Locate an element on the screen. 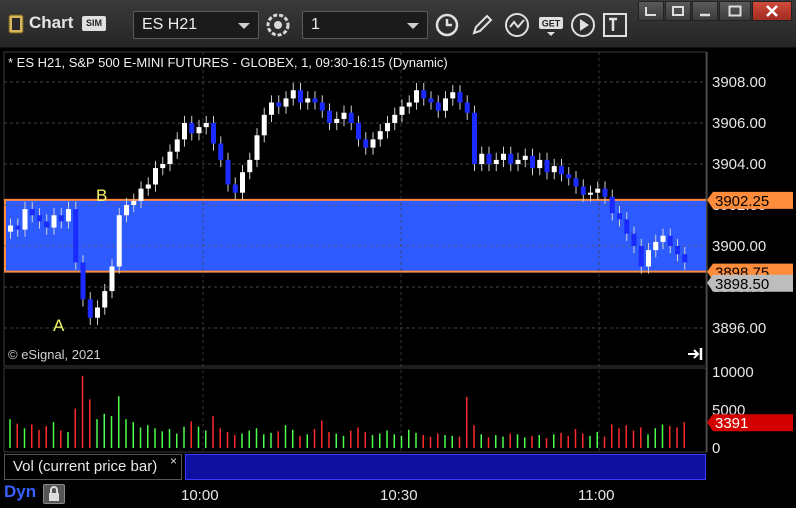 Image resolution: width=796 pixels, height=508 pixels. study-wave-icon is located at coordinates (517, 25).